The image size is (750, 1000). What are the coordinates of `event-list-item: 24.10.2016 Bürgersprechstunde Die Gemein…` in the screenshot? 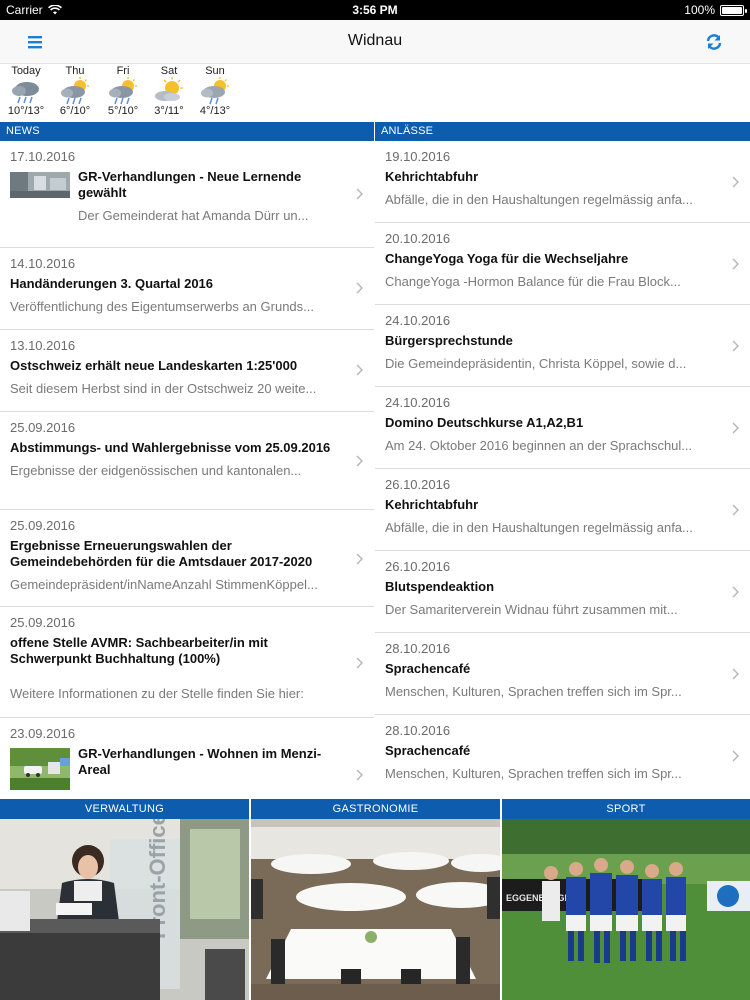 It's located at (562, 346).